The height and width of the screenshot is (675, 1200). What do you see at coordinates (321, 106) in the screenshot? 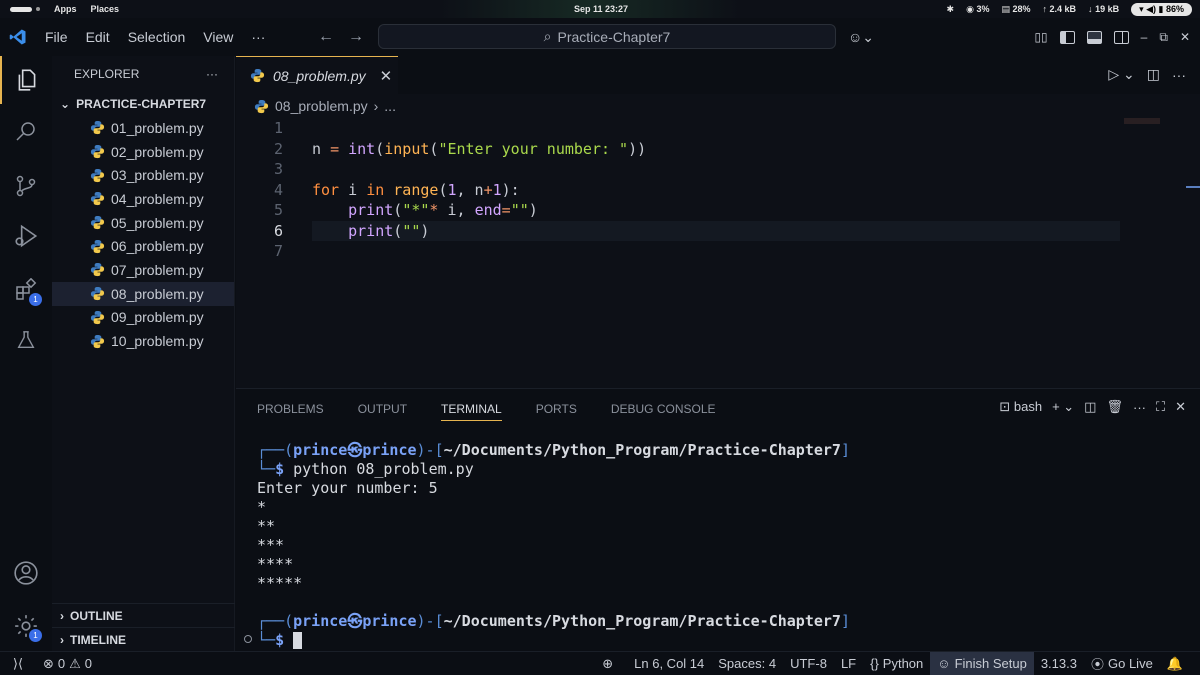
I see `breadcrumb-file: 08_problem.py` at bounding box center [321, 106].